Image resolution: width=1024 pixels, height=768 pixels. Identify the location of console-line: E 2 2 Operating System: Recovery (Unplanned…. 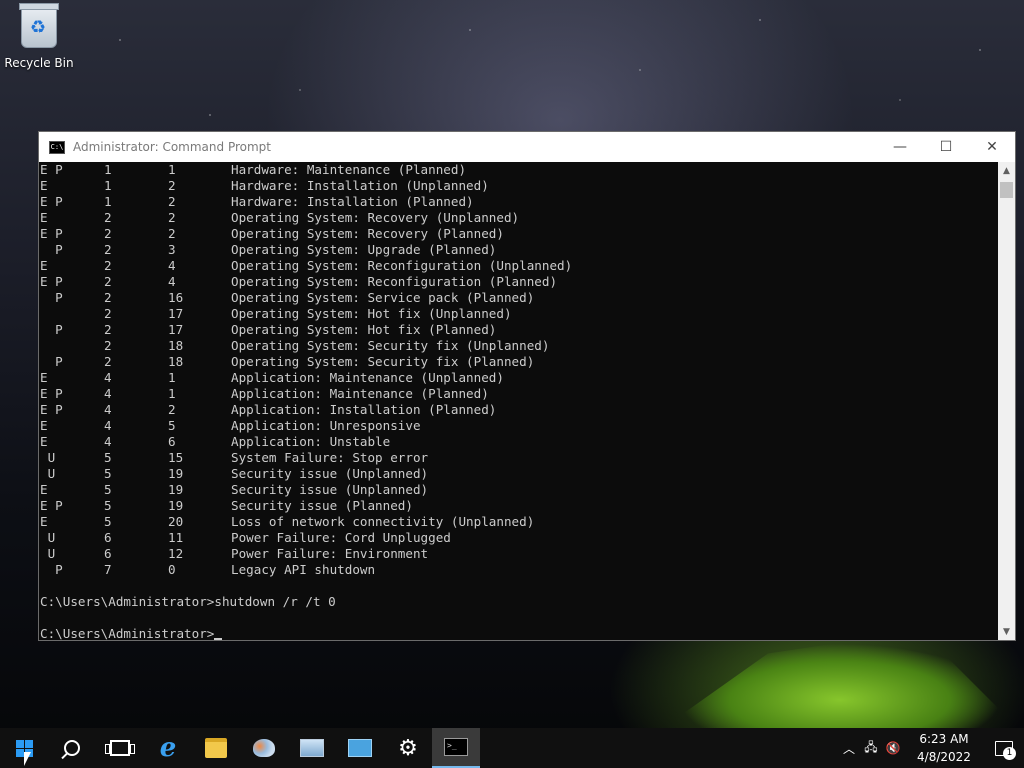
(518, 218).